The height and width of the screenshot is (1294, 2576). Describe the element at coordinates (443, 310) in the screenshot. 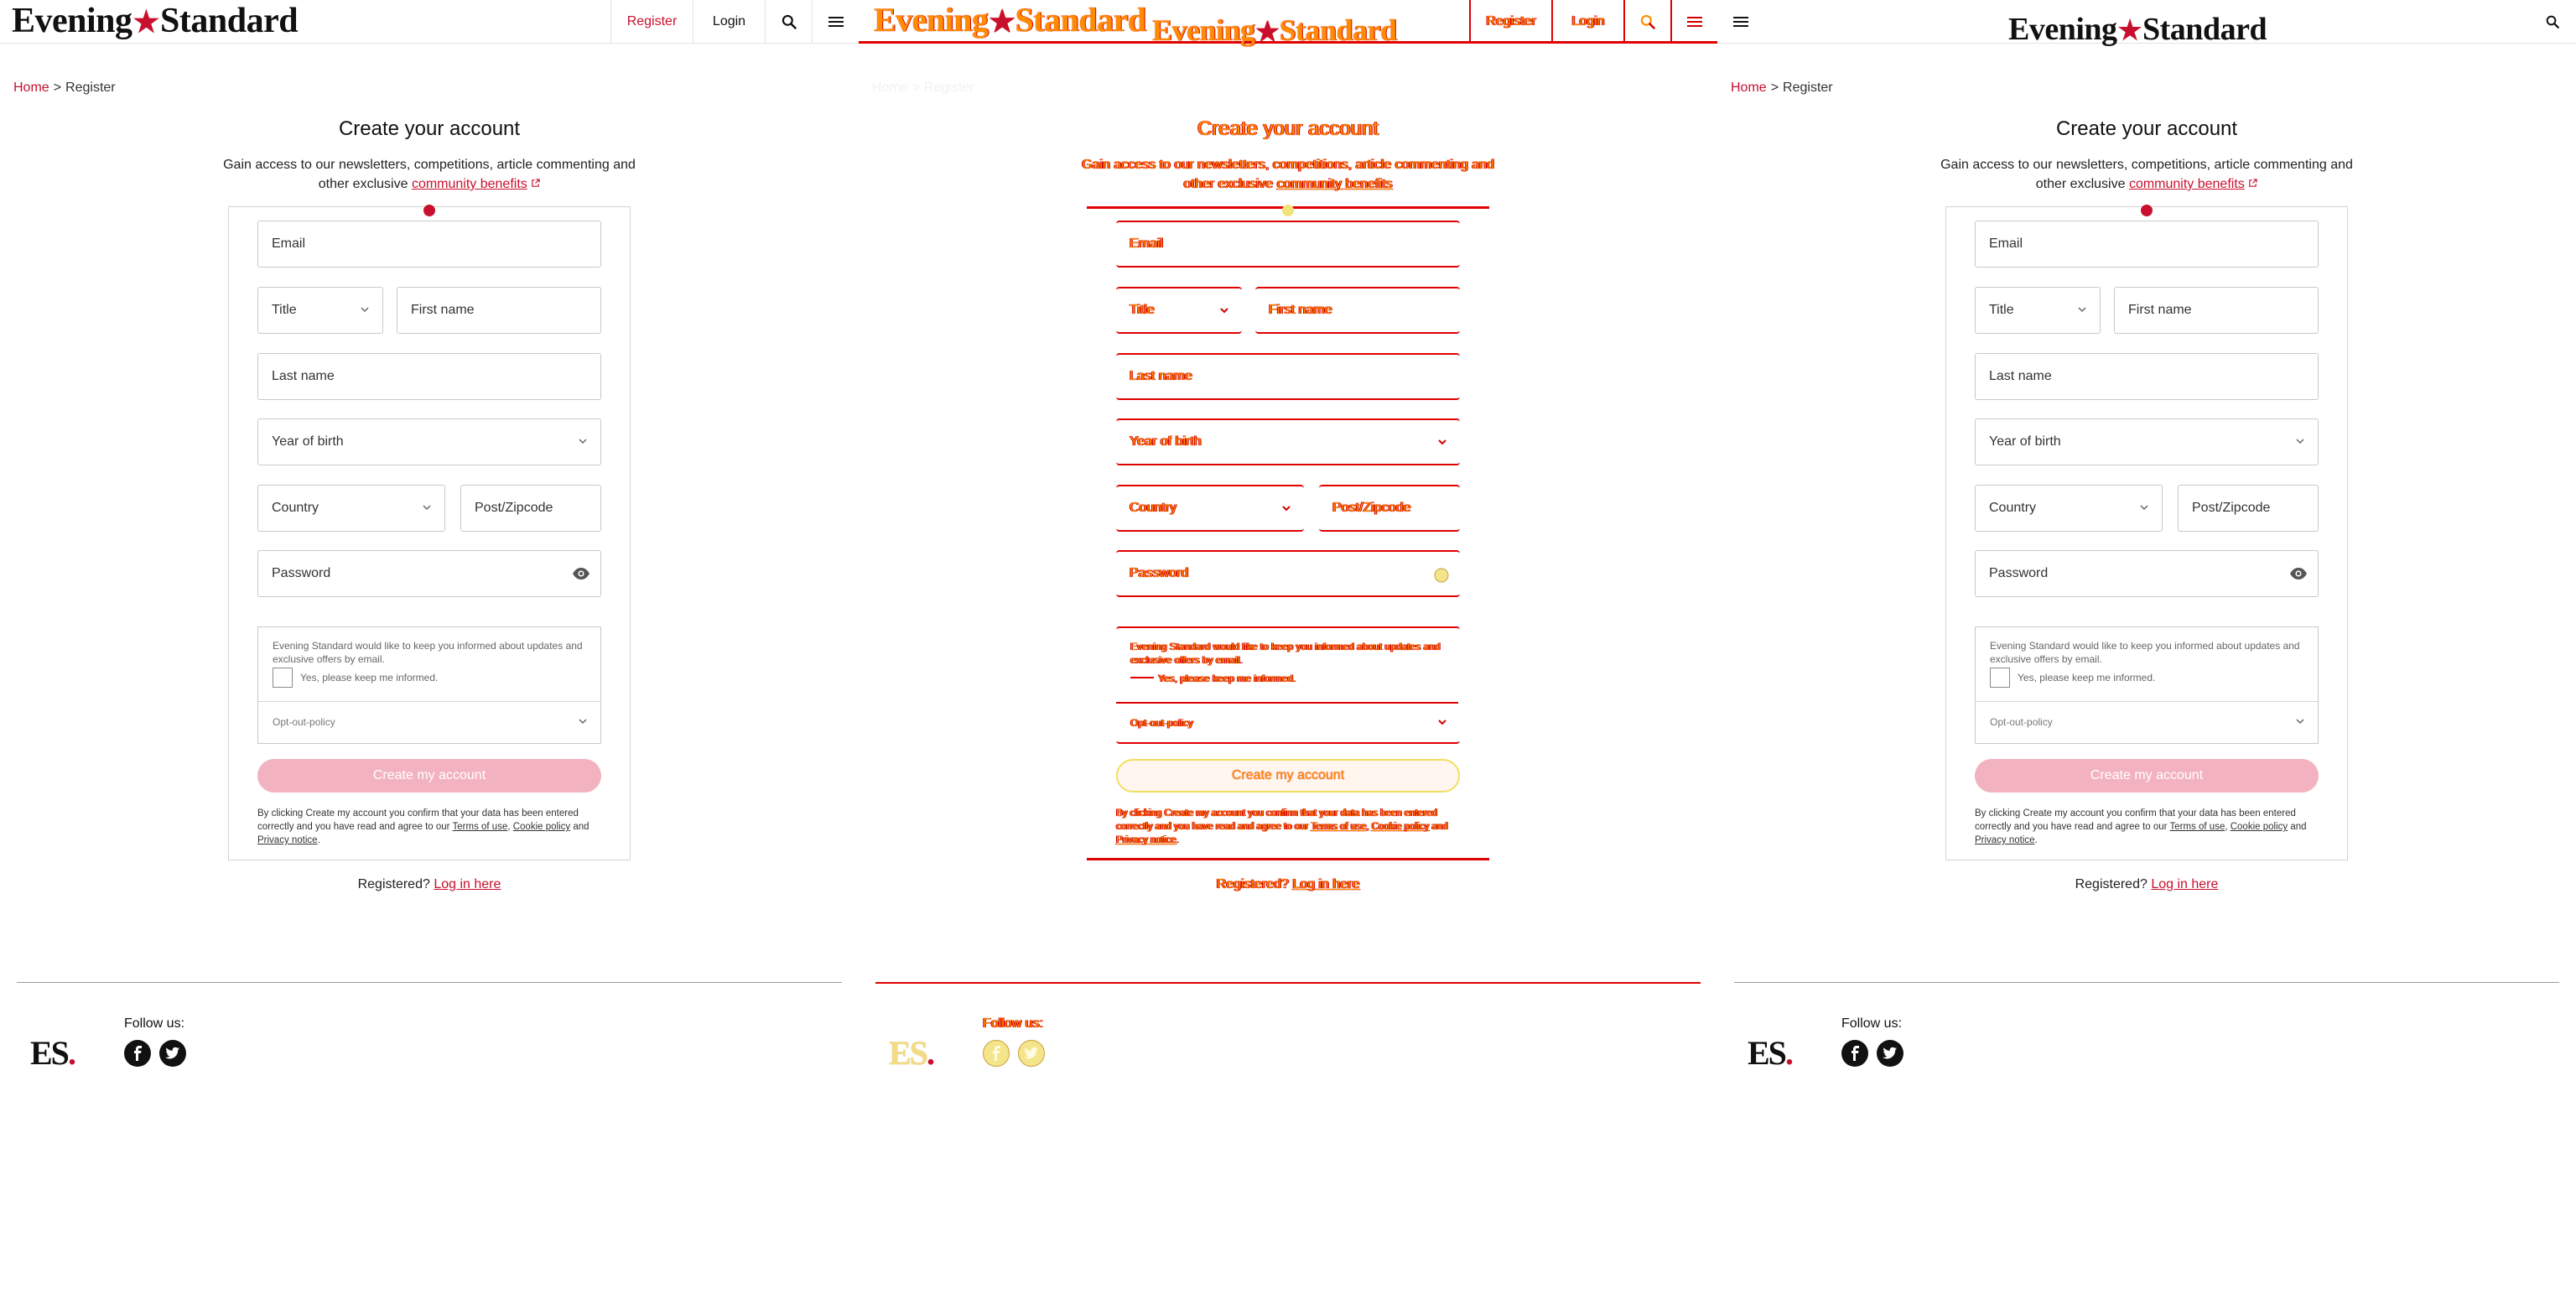

I see `first-name-placeholder: First name` at that location.